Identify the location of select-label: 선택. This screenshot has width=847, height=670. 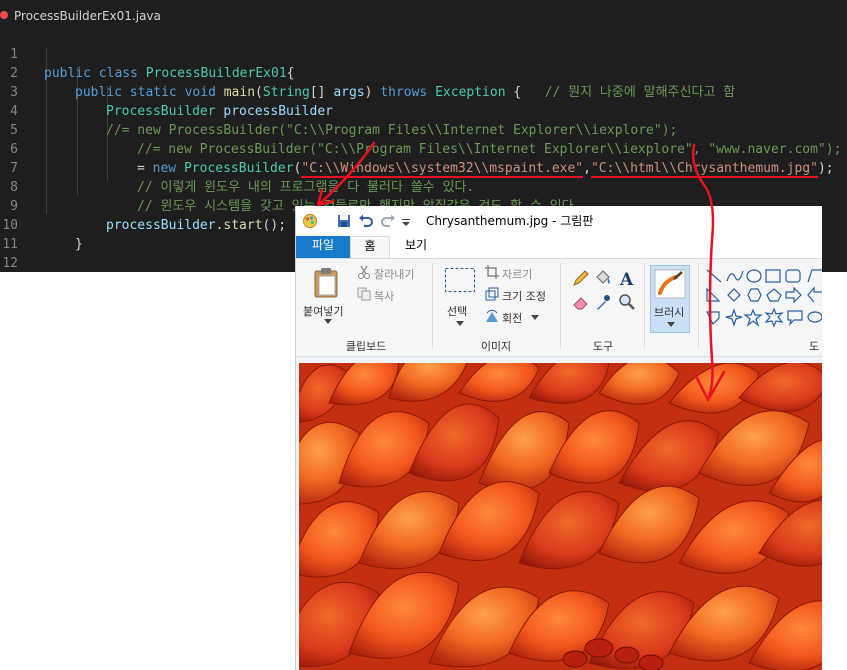
(457, 311).